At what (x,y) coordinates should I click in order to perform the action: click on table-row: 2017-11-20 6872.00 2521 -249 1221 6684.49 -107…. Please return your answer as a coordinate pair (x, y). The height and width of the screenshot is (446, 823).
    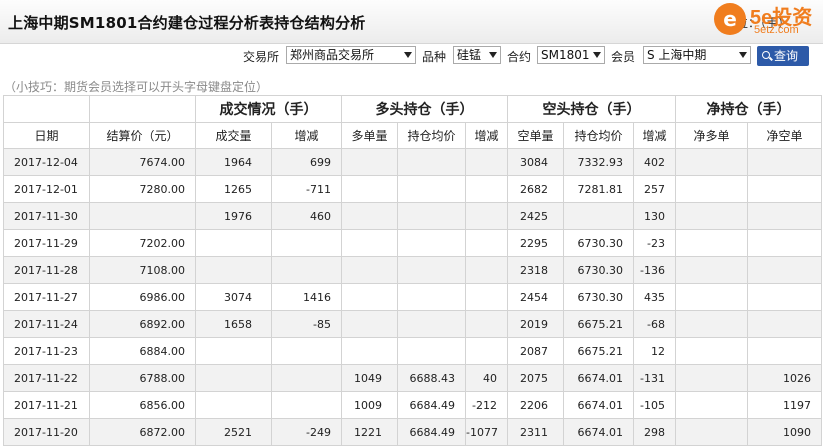
    Looking at the image, I should click on (412, 432).